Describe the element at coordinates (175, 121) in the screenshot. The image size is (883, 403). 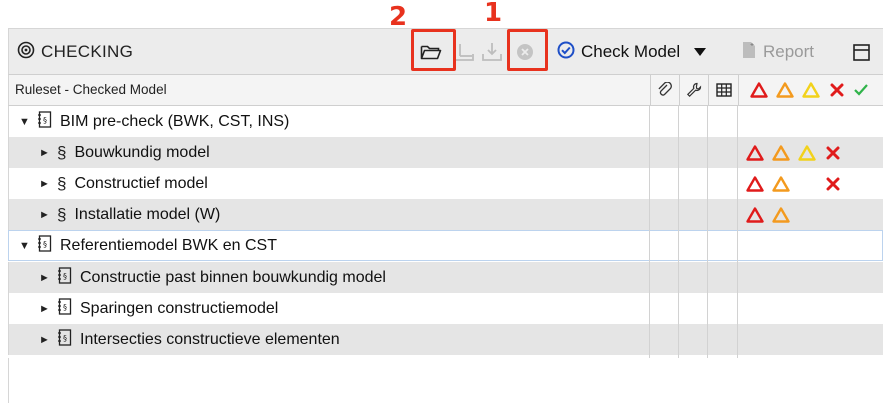
I see `row-label: BIM pre-check (BWK, CST, INS)` at that location.